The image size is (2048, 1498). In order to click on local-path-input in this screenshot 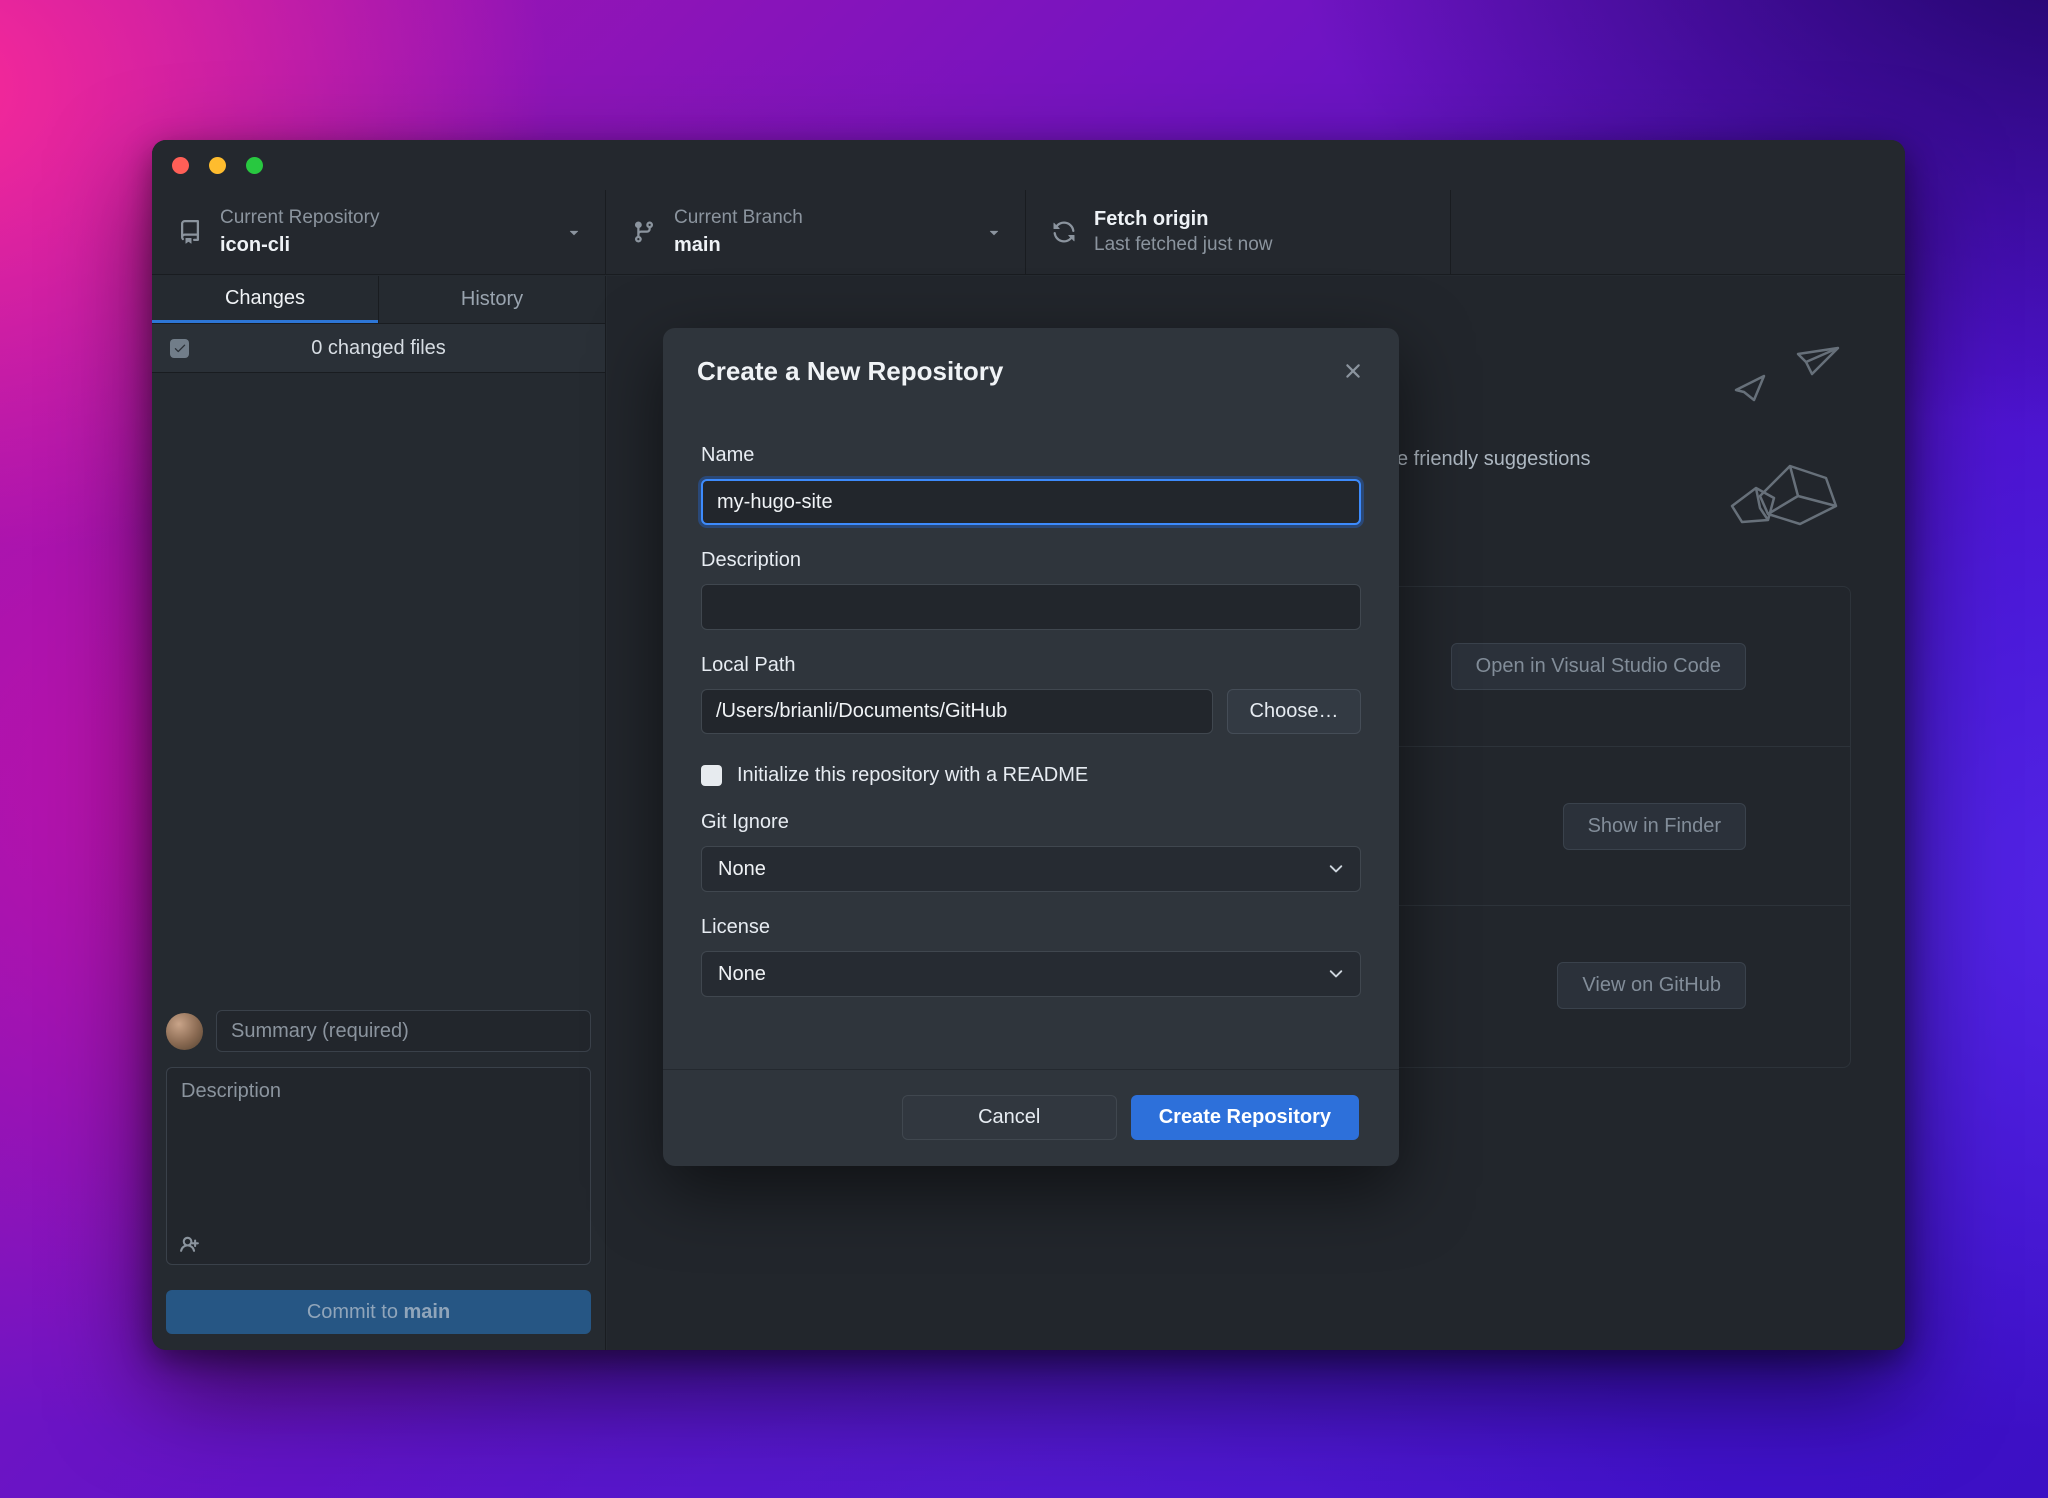, I will do `click(957, 711)`.